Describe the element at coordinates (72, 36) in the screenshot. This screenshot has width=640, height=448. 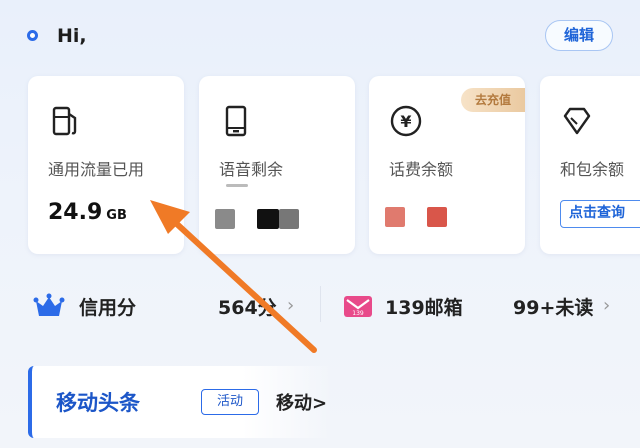
I see `greeting-text: Hi,` at that location.